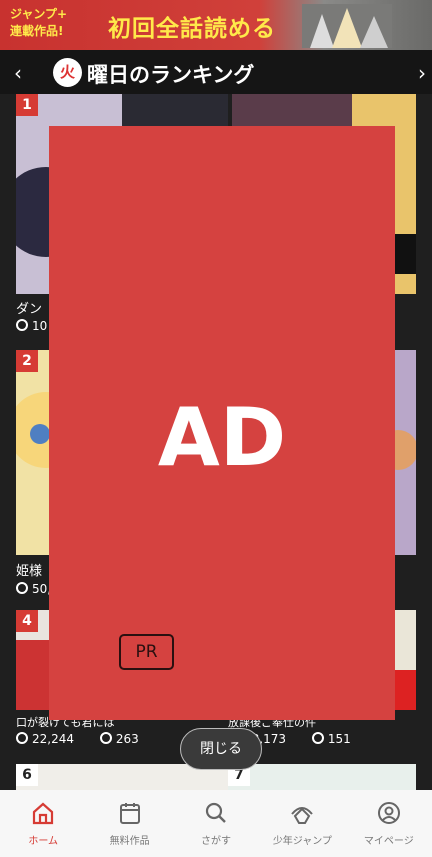 This screenshot has width=432, height=857. I want to click on view-count: 50,, so click(33, 589).